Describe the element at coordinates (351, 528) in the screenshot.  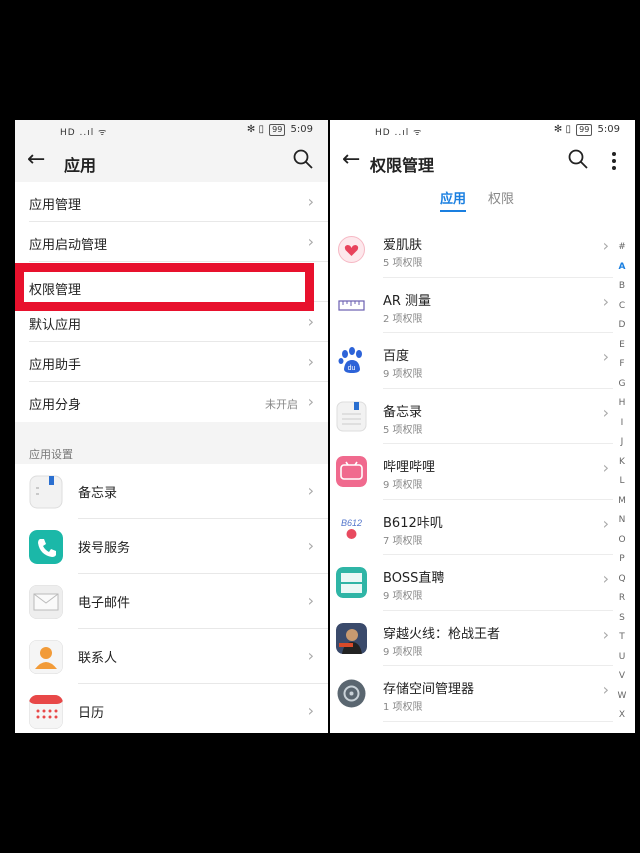
I see `b612-icon: B612` at that location.